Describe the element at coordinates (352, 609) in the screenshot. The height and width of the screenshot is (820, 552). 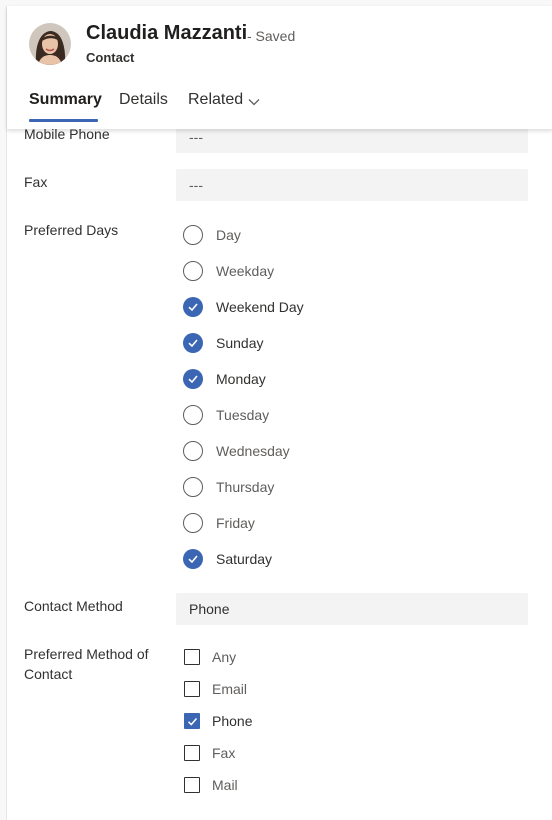
I see `contact-method-select: Phone` at that location.